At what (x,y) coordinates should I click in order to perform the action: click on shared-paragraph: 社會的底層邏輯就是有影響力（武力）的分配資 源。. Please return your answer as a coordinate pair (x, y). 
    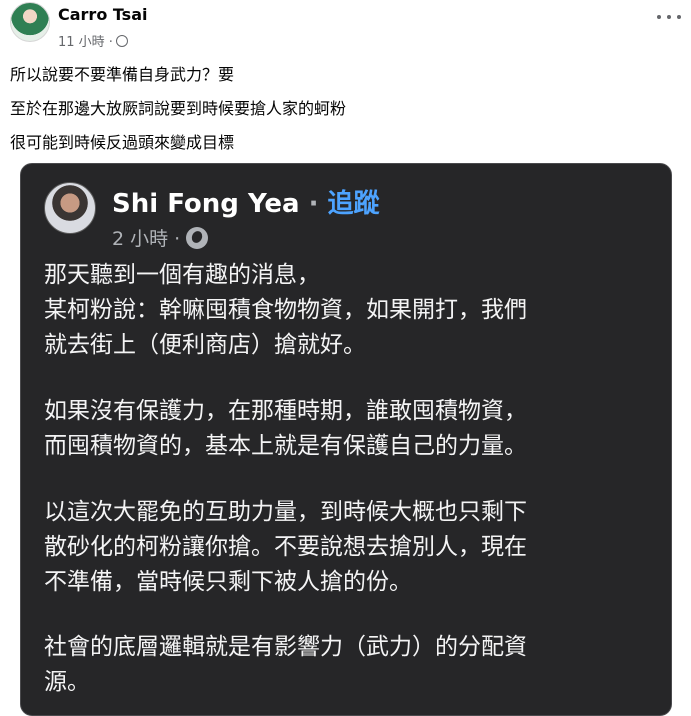
    Looking at the image, I should click on (285, 664).